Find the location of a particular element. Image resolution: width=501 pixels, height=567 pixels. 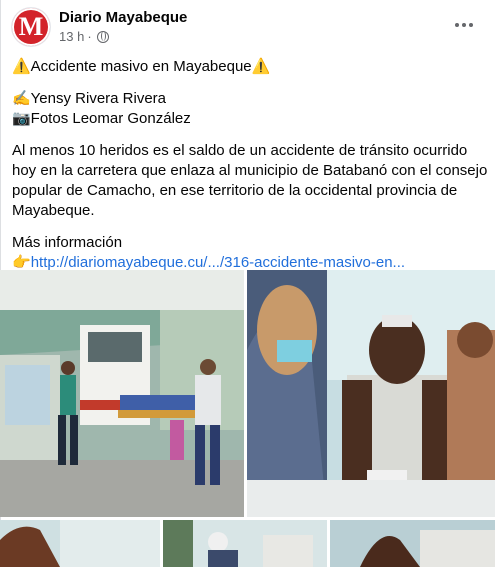

avatar: M is located at coordinates (31, 27).